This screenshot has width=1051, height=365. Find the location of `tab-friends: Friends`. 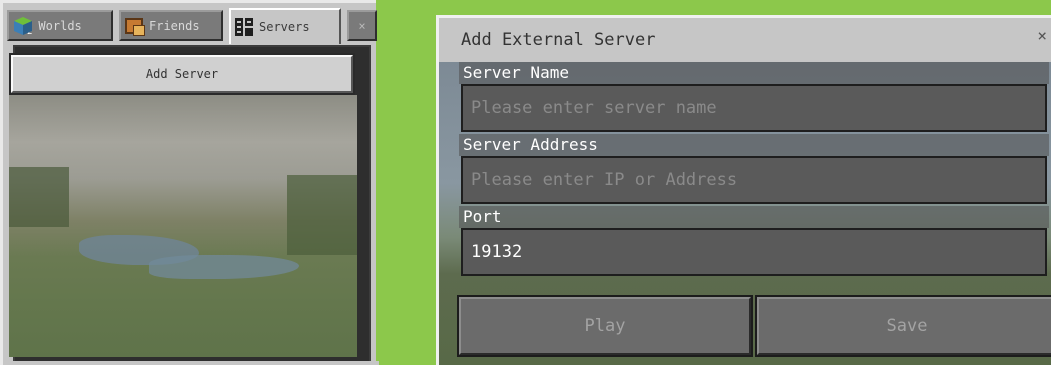

tab-friends: Friends is located at coordinates (171, 25).